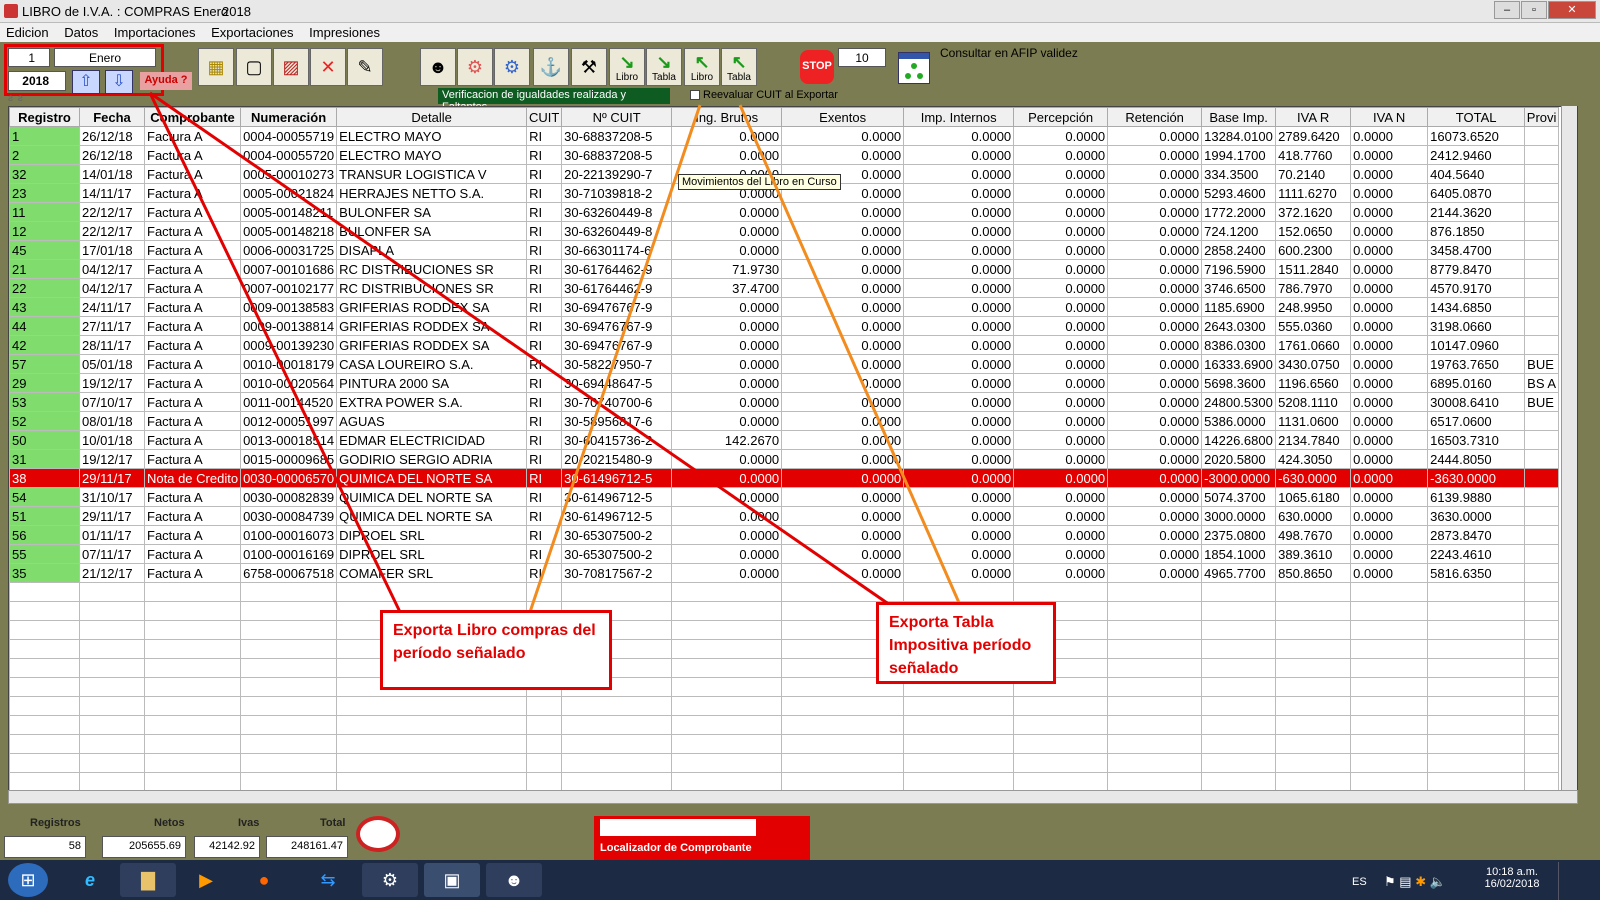 The width and height of the screenshot is (1600, 900). I want to click on table-cell: 2243.4610, so click(1476, 554).